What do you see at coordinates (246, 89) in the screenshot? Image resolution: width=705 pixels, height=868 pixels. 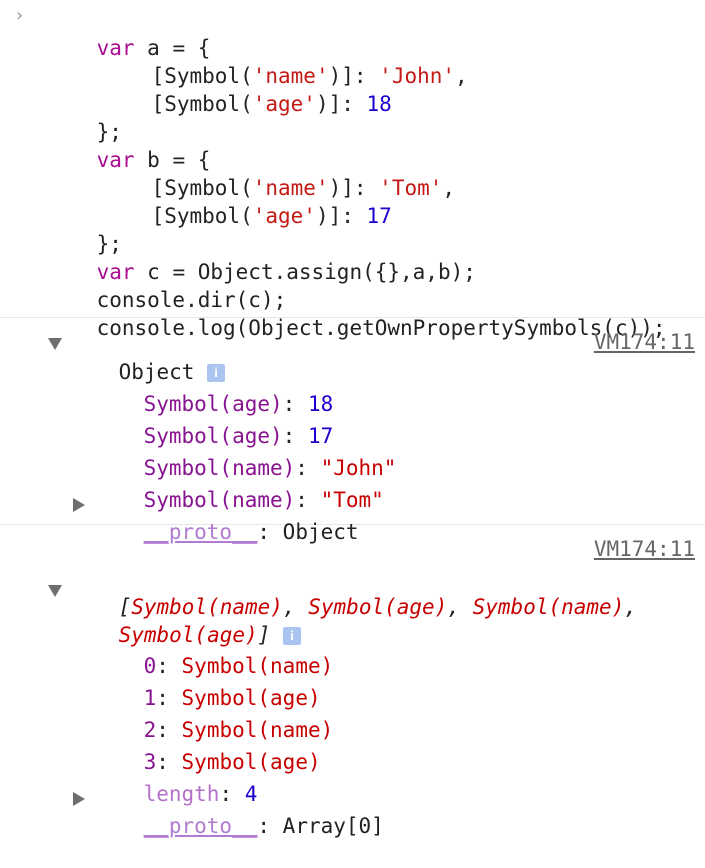 I see `code-line-3: [Symbol('age')]: 18` at bounding box center [246, 89].